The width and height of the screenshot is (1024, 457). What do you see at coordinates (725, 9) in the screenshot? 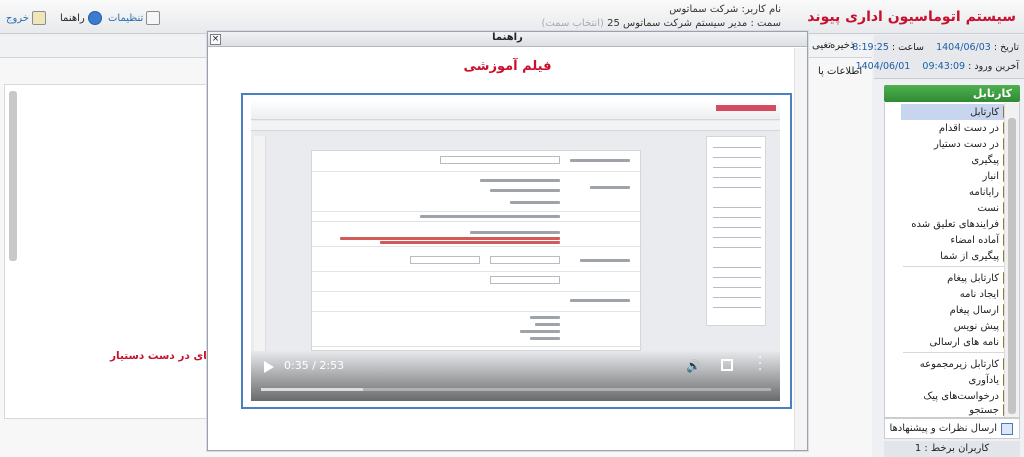
I see `user-name: نام کاربر: شرکت سماتوس` at bounding box center [725, 9].